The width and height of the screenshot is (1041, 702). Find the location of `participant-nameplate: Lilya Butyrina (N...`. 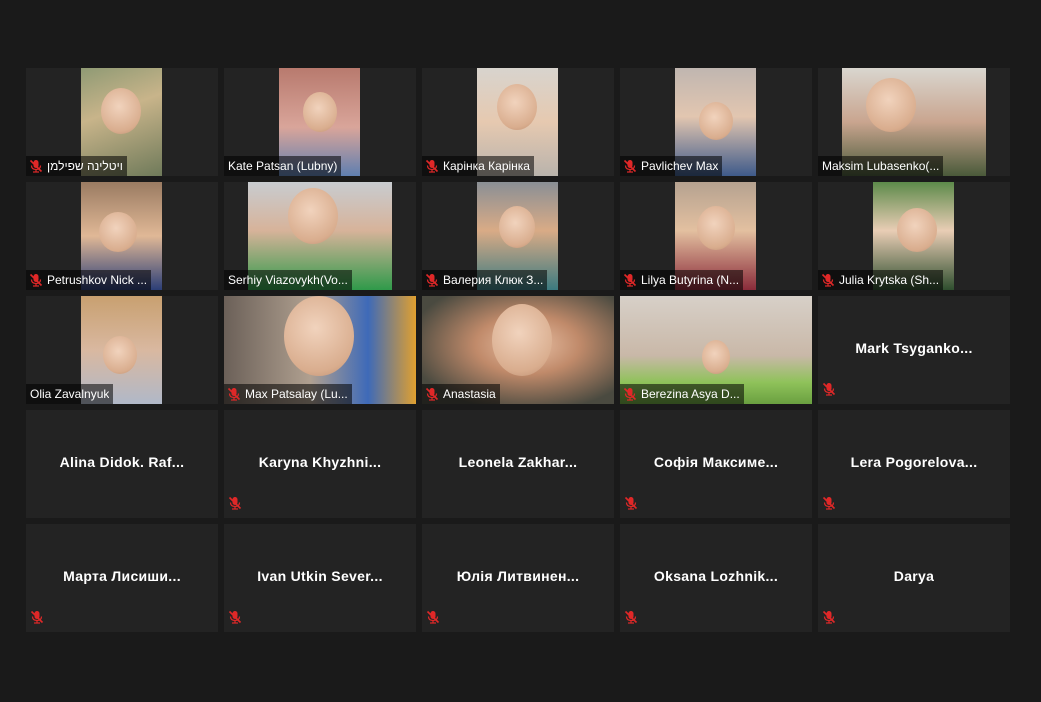

participant-nameplate: Lilya Butyrina (N... is located at coordinates (682, 280).